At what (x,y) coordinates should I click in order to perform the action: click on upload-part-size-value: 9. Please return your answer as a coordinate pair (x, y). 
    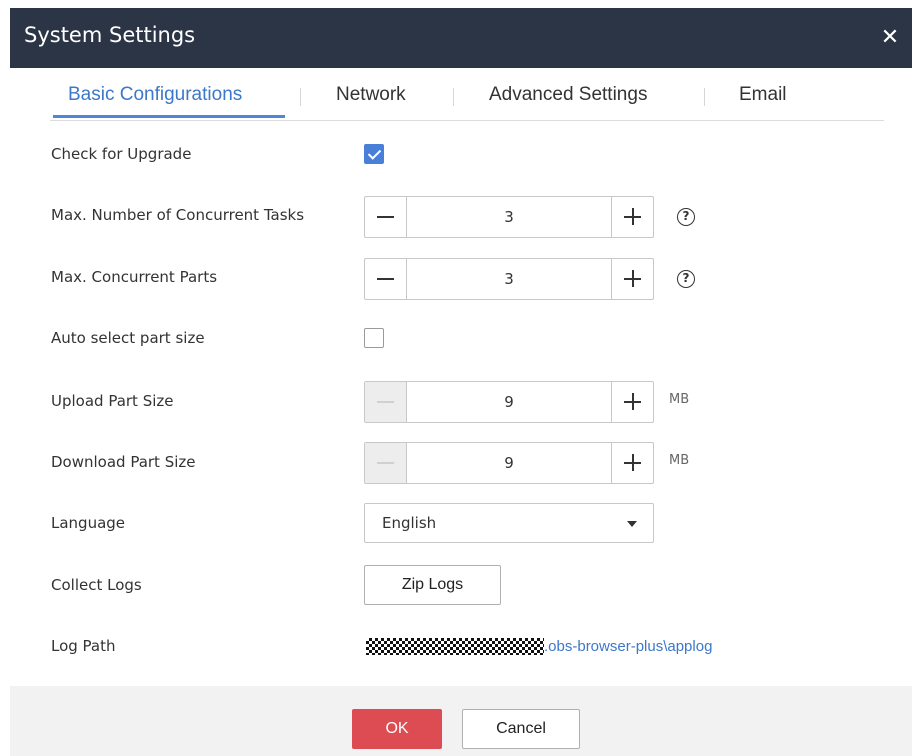
    Looking at the image, I should click on (509, 402).